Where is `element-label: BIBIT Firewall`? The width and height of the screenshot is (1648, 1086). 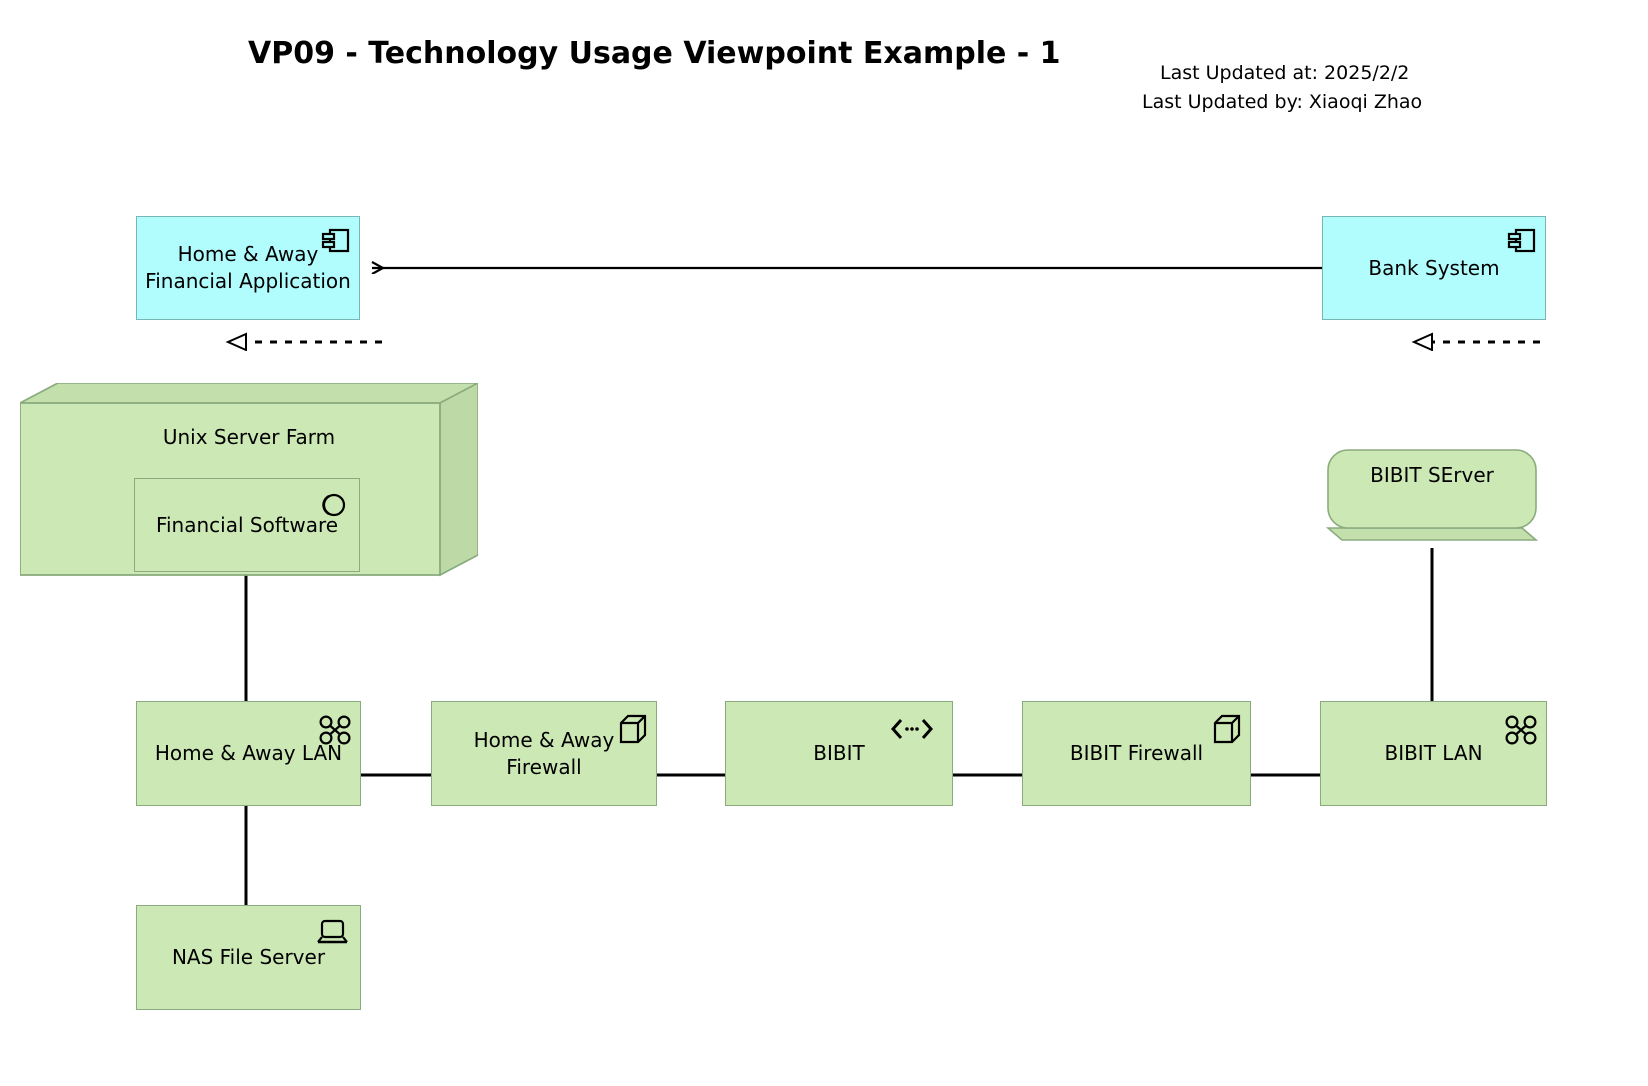
element-label: BIBIT Firewall is located at coordinates (1136, 753).